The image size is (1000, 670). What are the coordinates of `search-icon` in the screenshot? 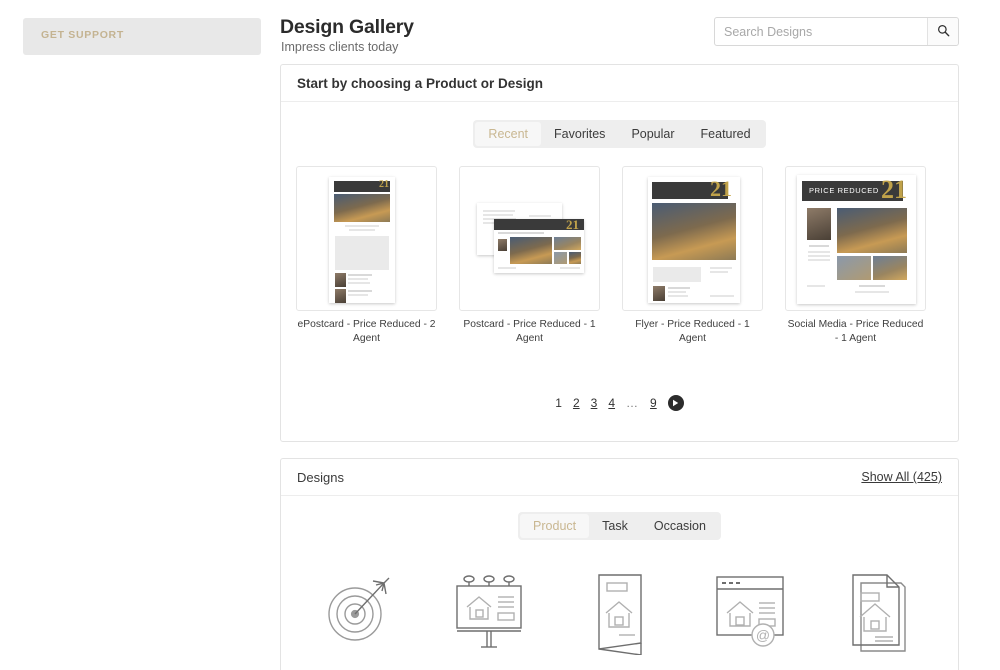 It's located at (943, 32).